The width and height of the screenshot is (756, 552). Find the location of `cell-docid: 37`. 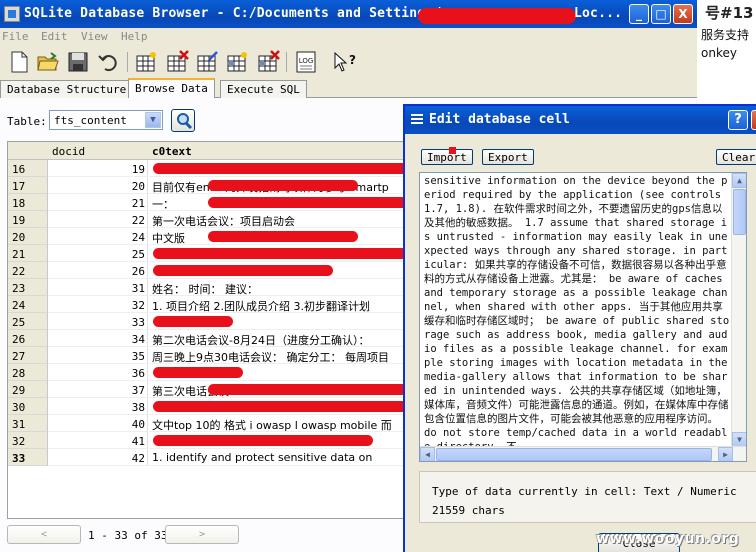

cell-docid: 37 is located at coordinates (98, 389).